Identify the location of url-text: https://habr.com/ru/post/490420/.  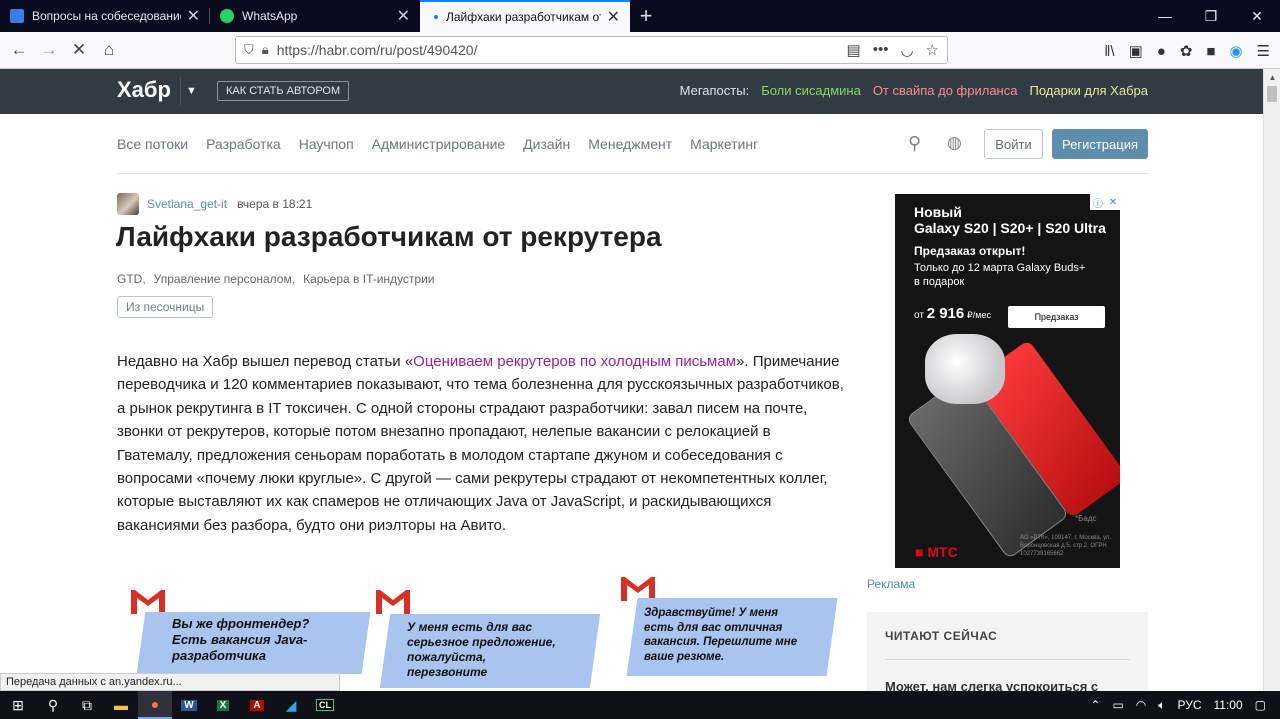
(562, 50).